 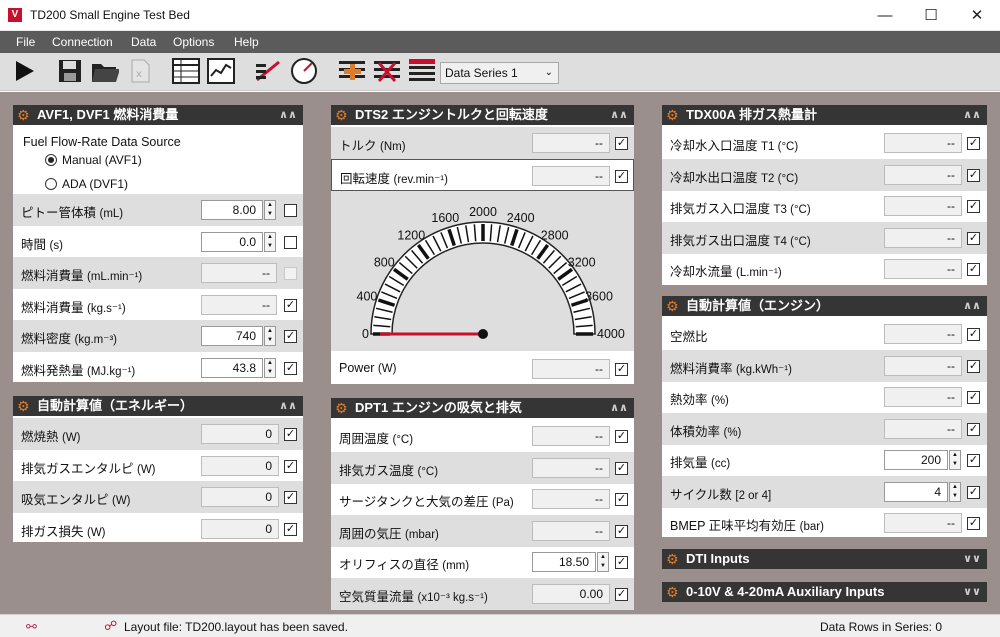 I want to click on maximize-icon: ☐, so click(x=931, y=15).